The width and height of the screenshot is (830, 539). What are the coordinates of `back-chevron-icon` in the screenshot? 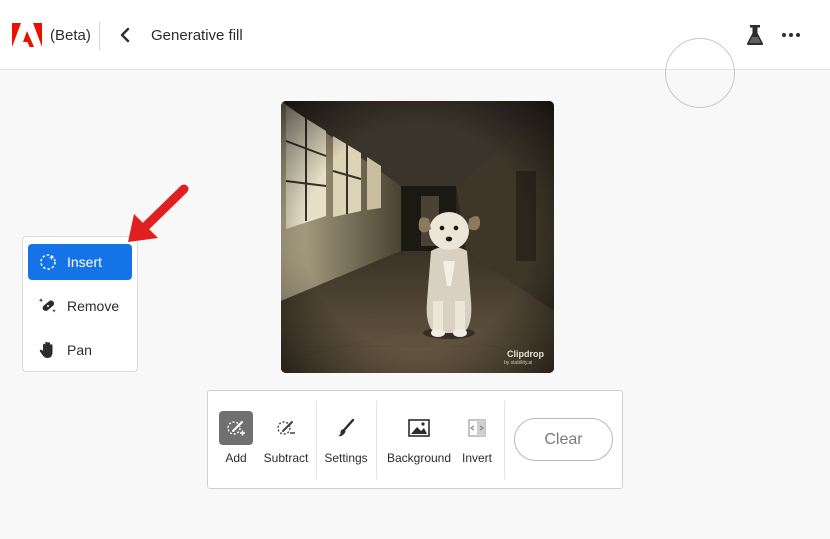 It's located at (126, 35).